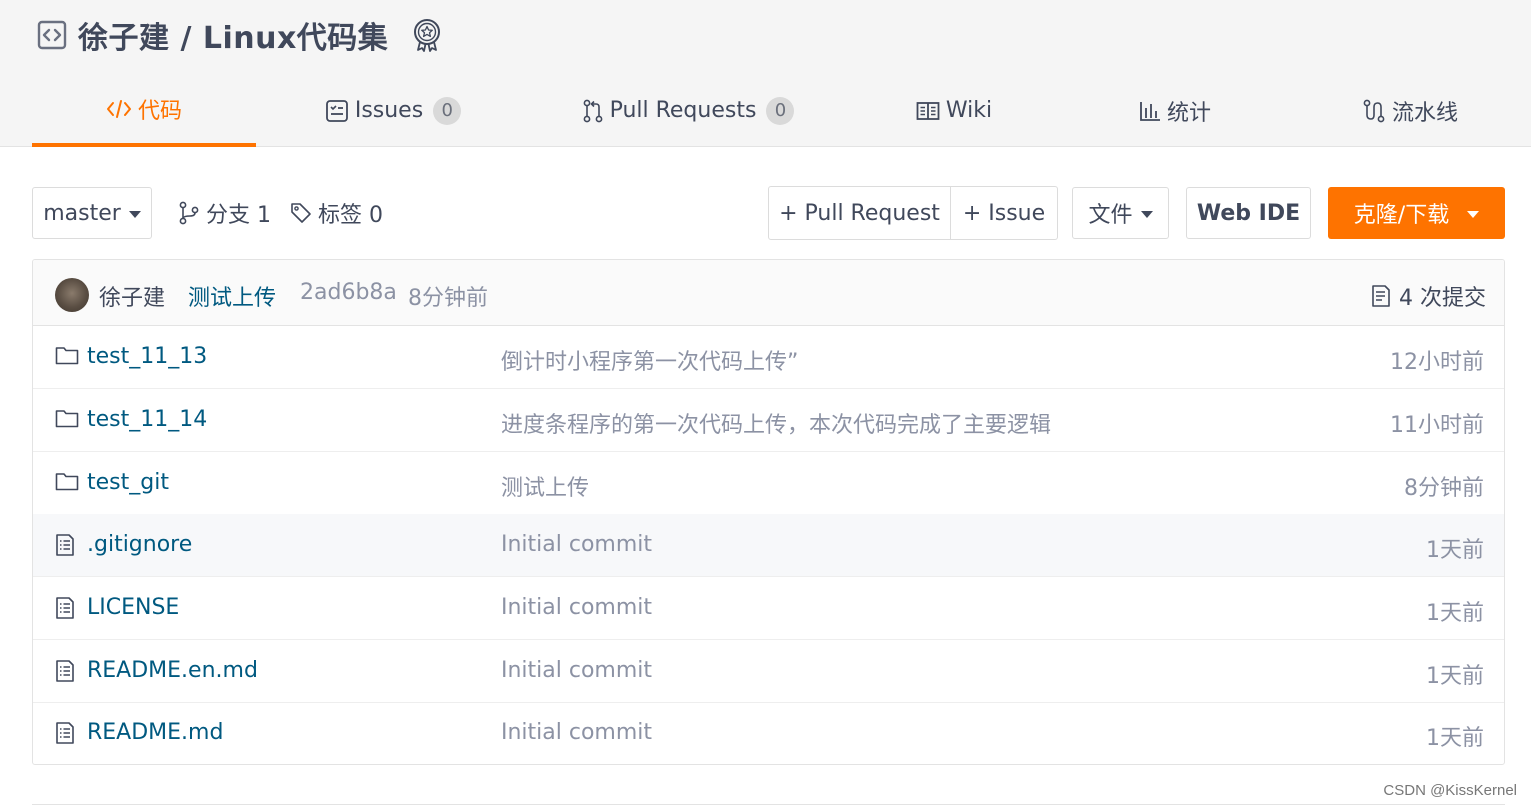 This screenshot has width=1531, height=808. I want to click on file-commit-time: 12小时前, so click(1437, 362).